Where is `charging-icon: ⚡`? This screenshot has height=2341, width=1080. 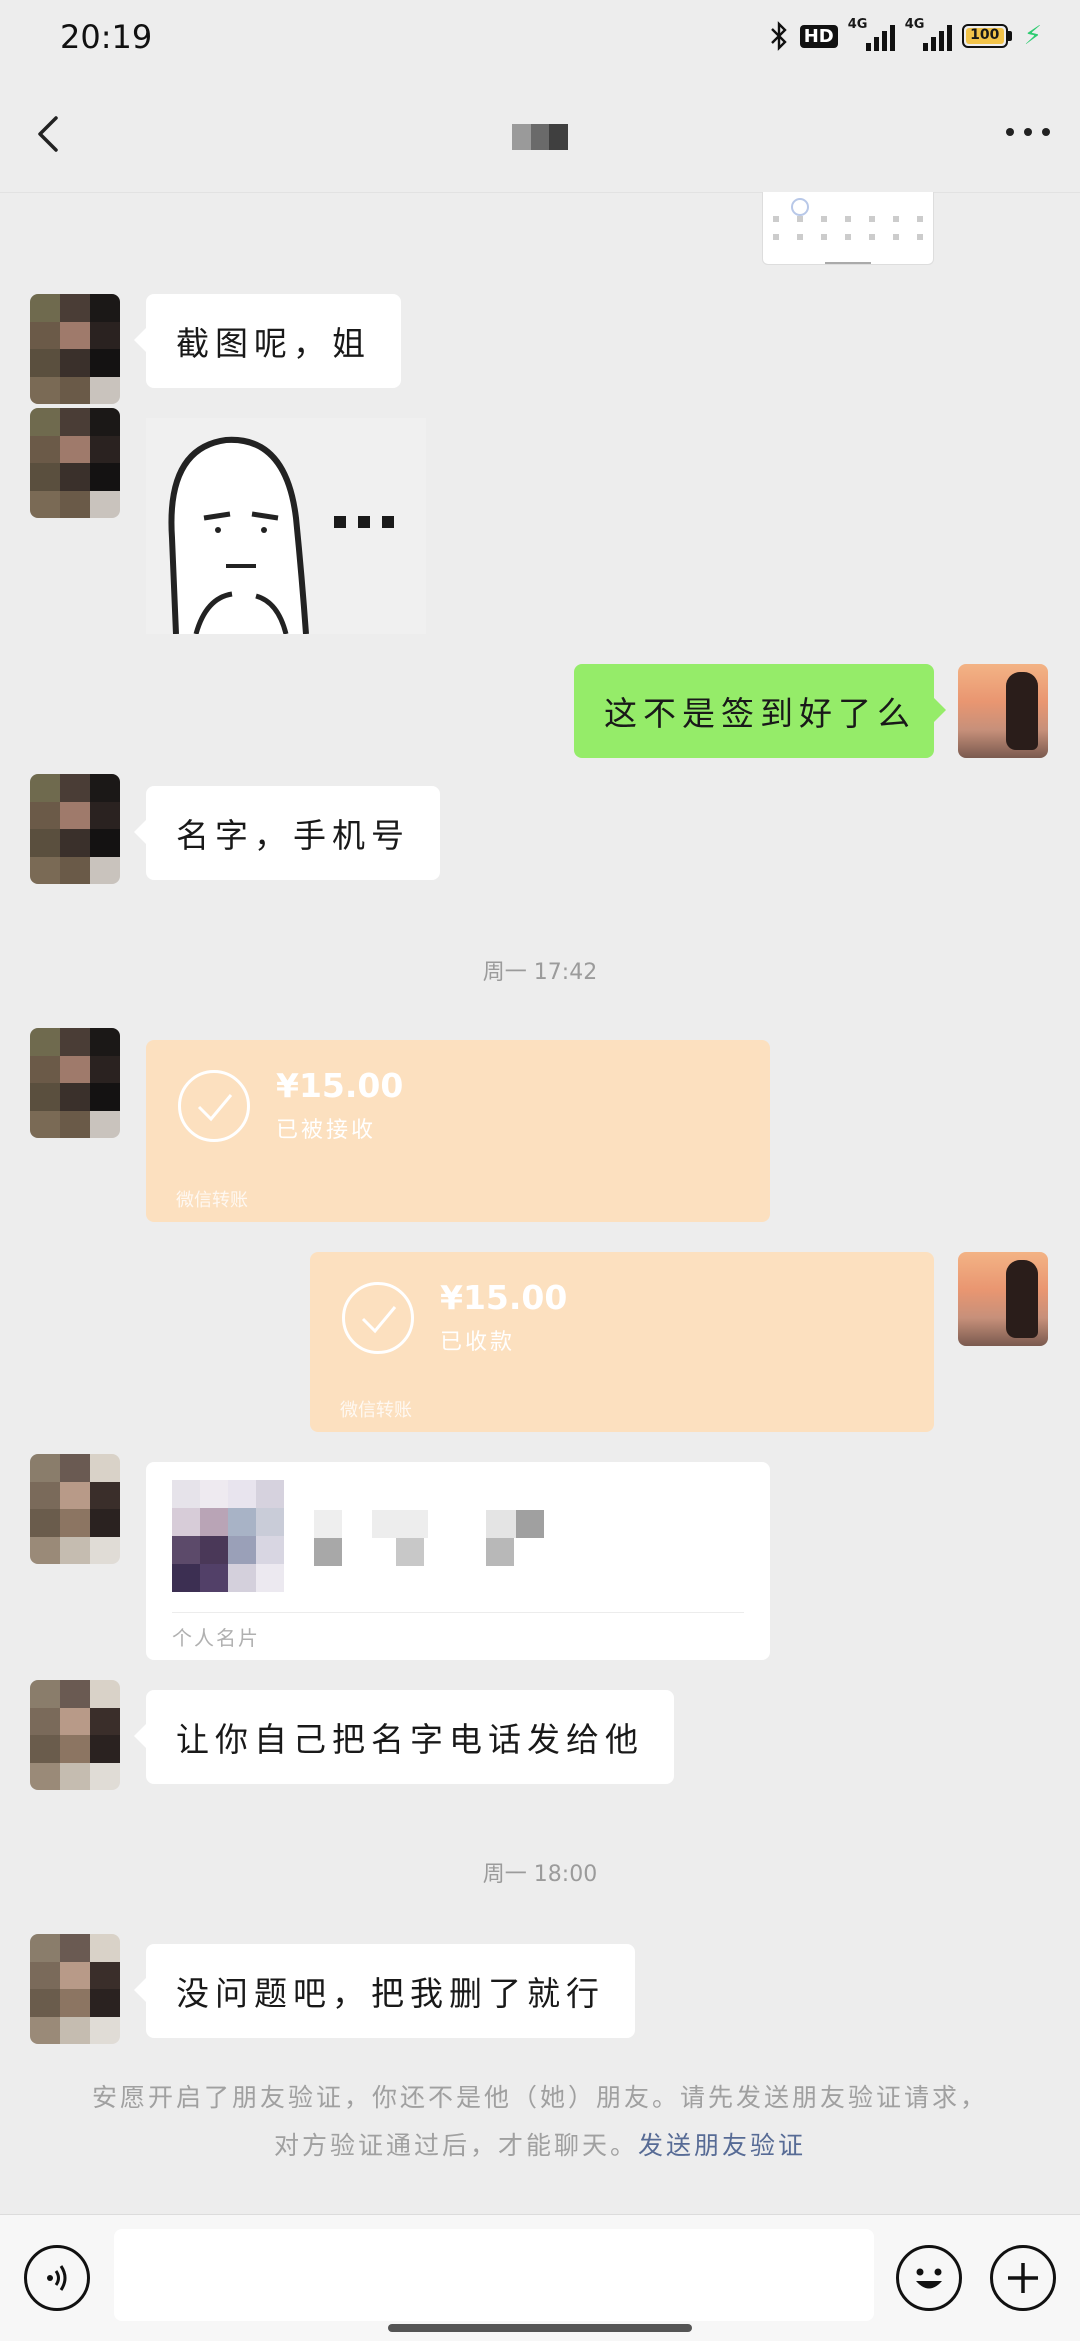 charging-icon: ⚡ is located at coordinates (1032, 36).